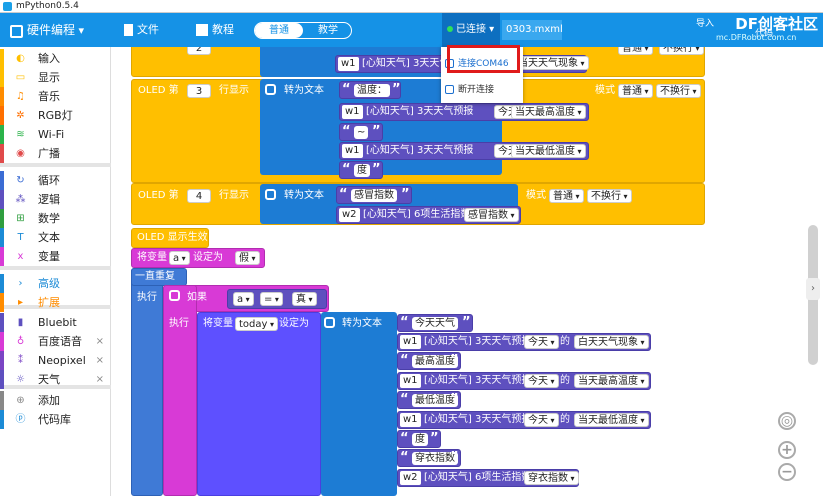 The height and width of the screenshot is (496, 823). I want to click on disconnect-item: 断开连接, so click(482, 90).